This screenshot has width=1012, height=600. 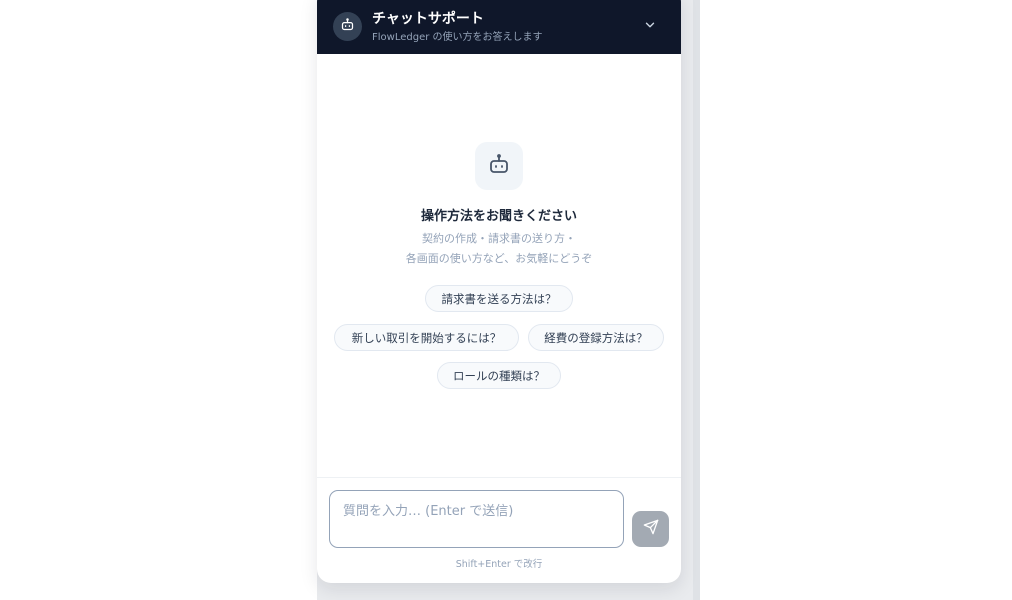 What do you see at coordinates (426, 337) in the screenshot?
I see `suggestion-chip: 新しい取引を開始するには？` at bounding box center [426, 337].